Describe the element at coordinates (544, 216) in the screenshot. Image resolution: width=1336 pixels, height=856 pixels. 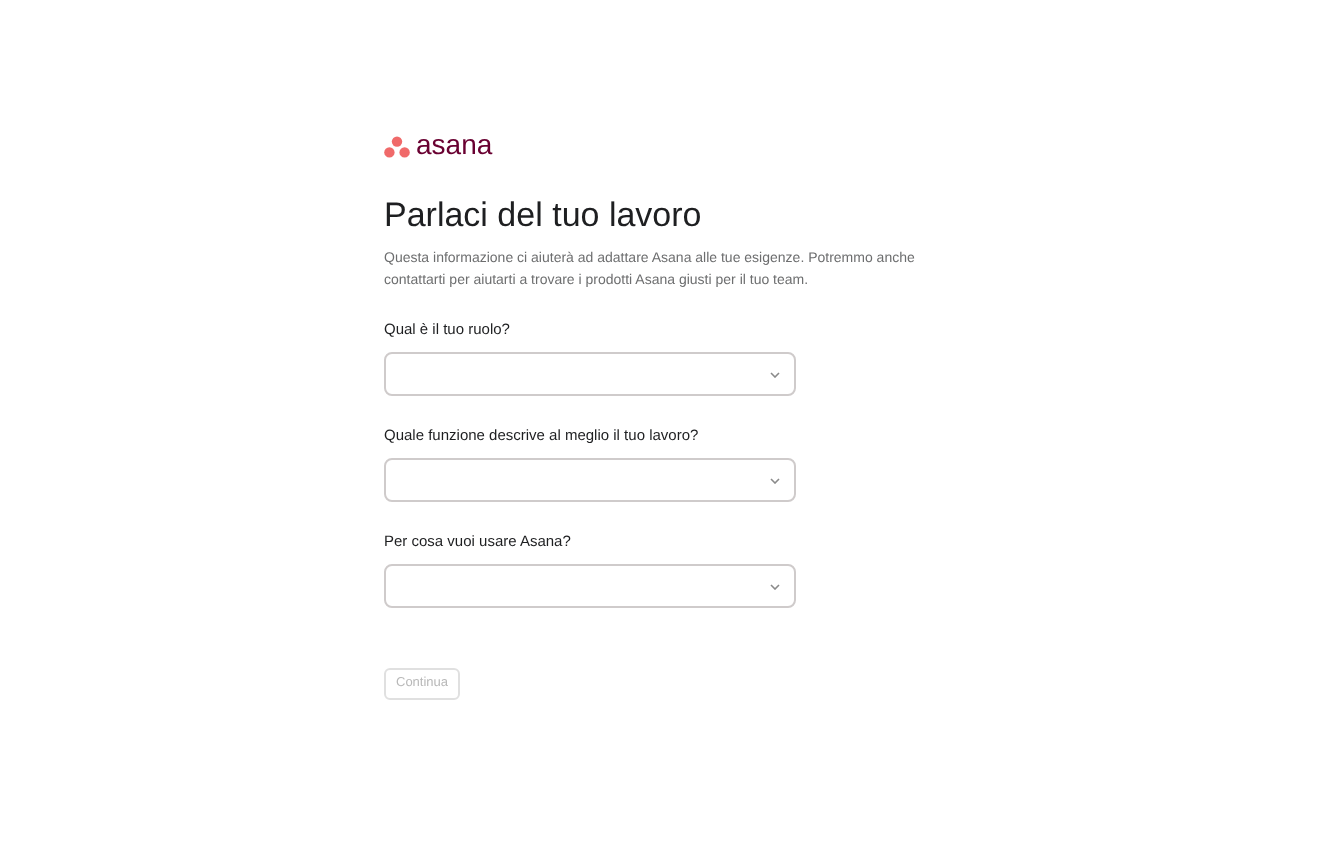
I see `page-title: Parlaci del tuo lavoro` at that location.